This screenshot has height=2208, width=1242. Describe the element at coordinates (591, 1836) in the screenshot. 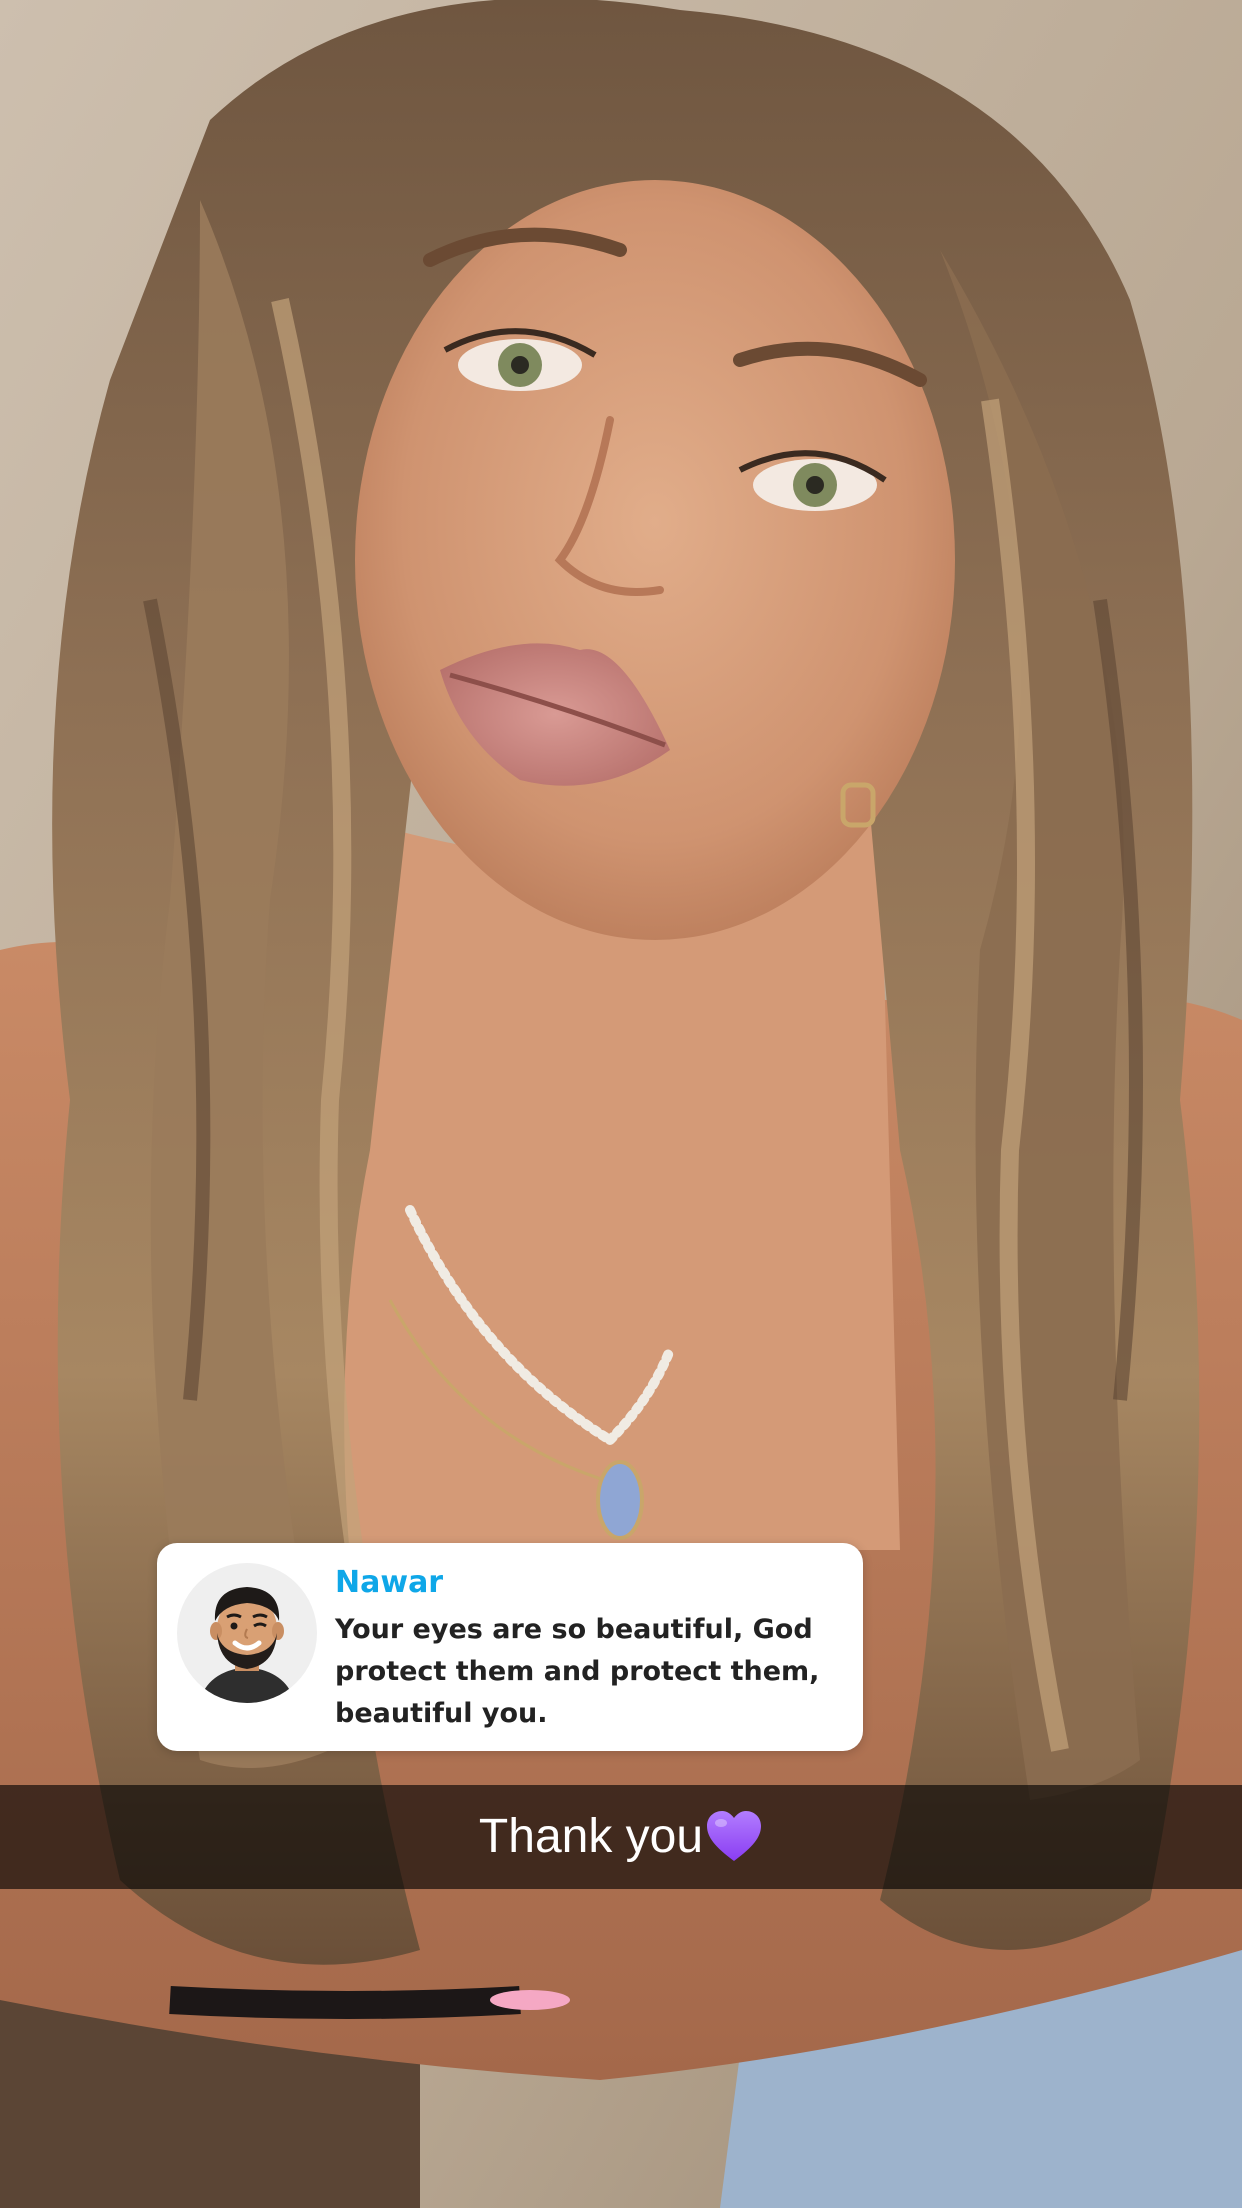

I see `caption-text: Thank you` at that location.